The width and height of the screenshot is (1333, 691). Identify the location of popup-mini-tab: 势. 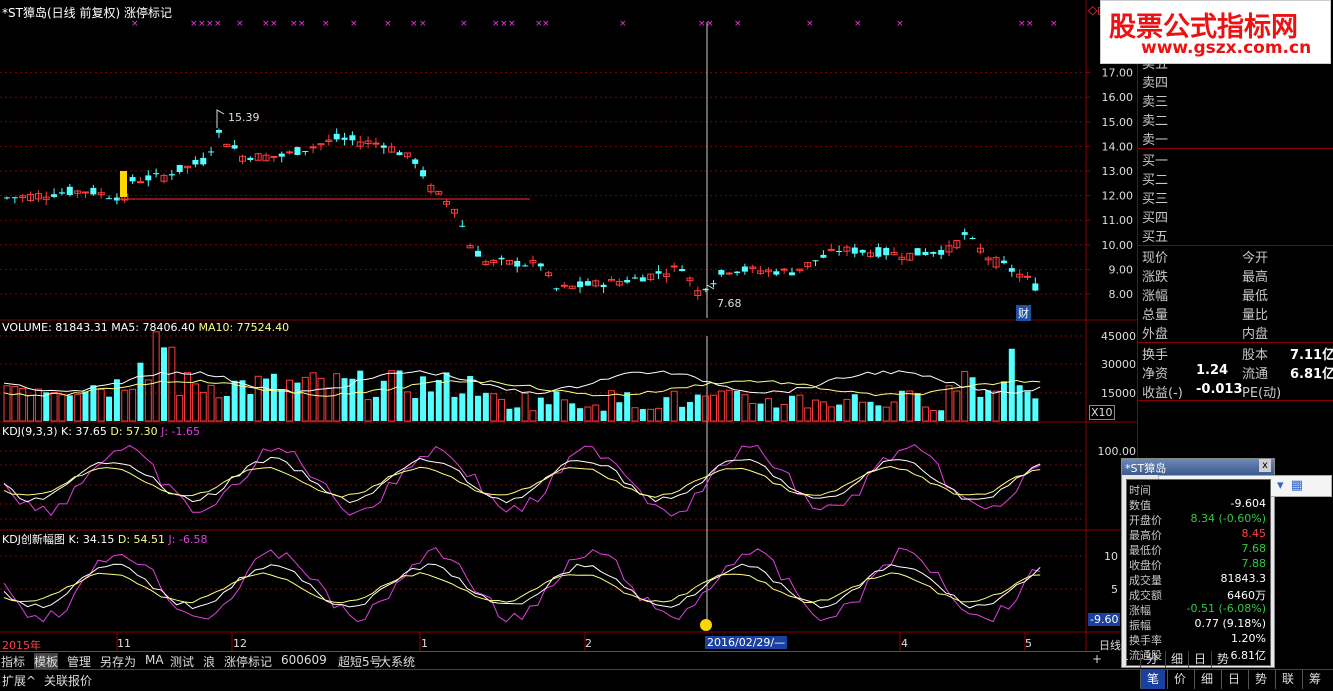
(1222, 659).